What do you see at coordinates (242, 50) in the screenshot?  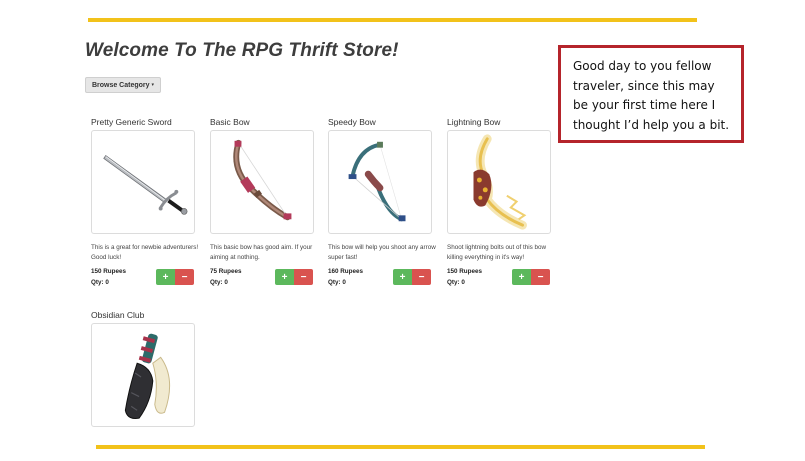 I see `page-title: Welcome To The RPG Thrift Store!` at bounding box center [242, 50].